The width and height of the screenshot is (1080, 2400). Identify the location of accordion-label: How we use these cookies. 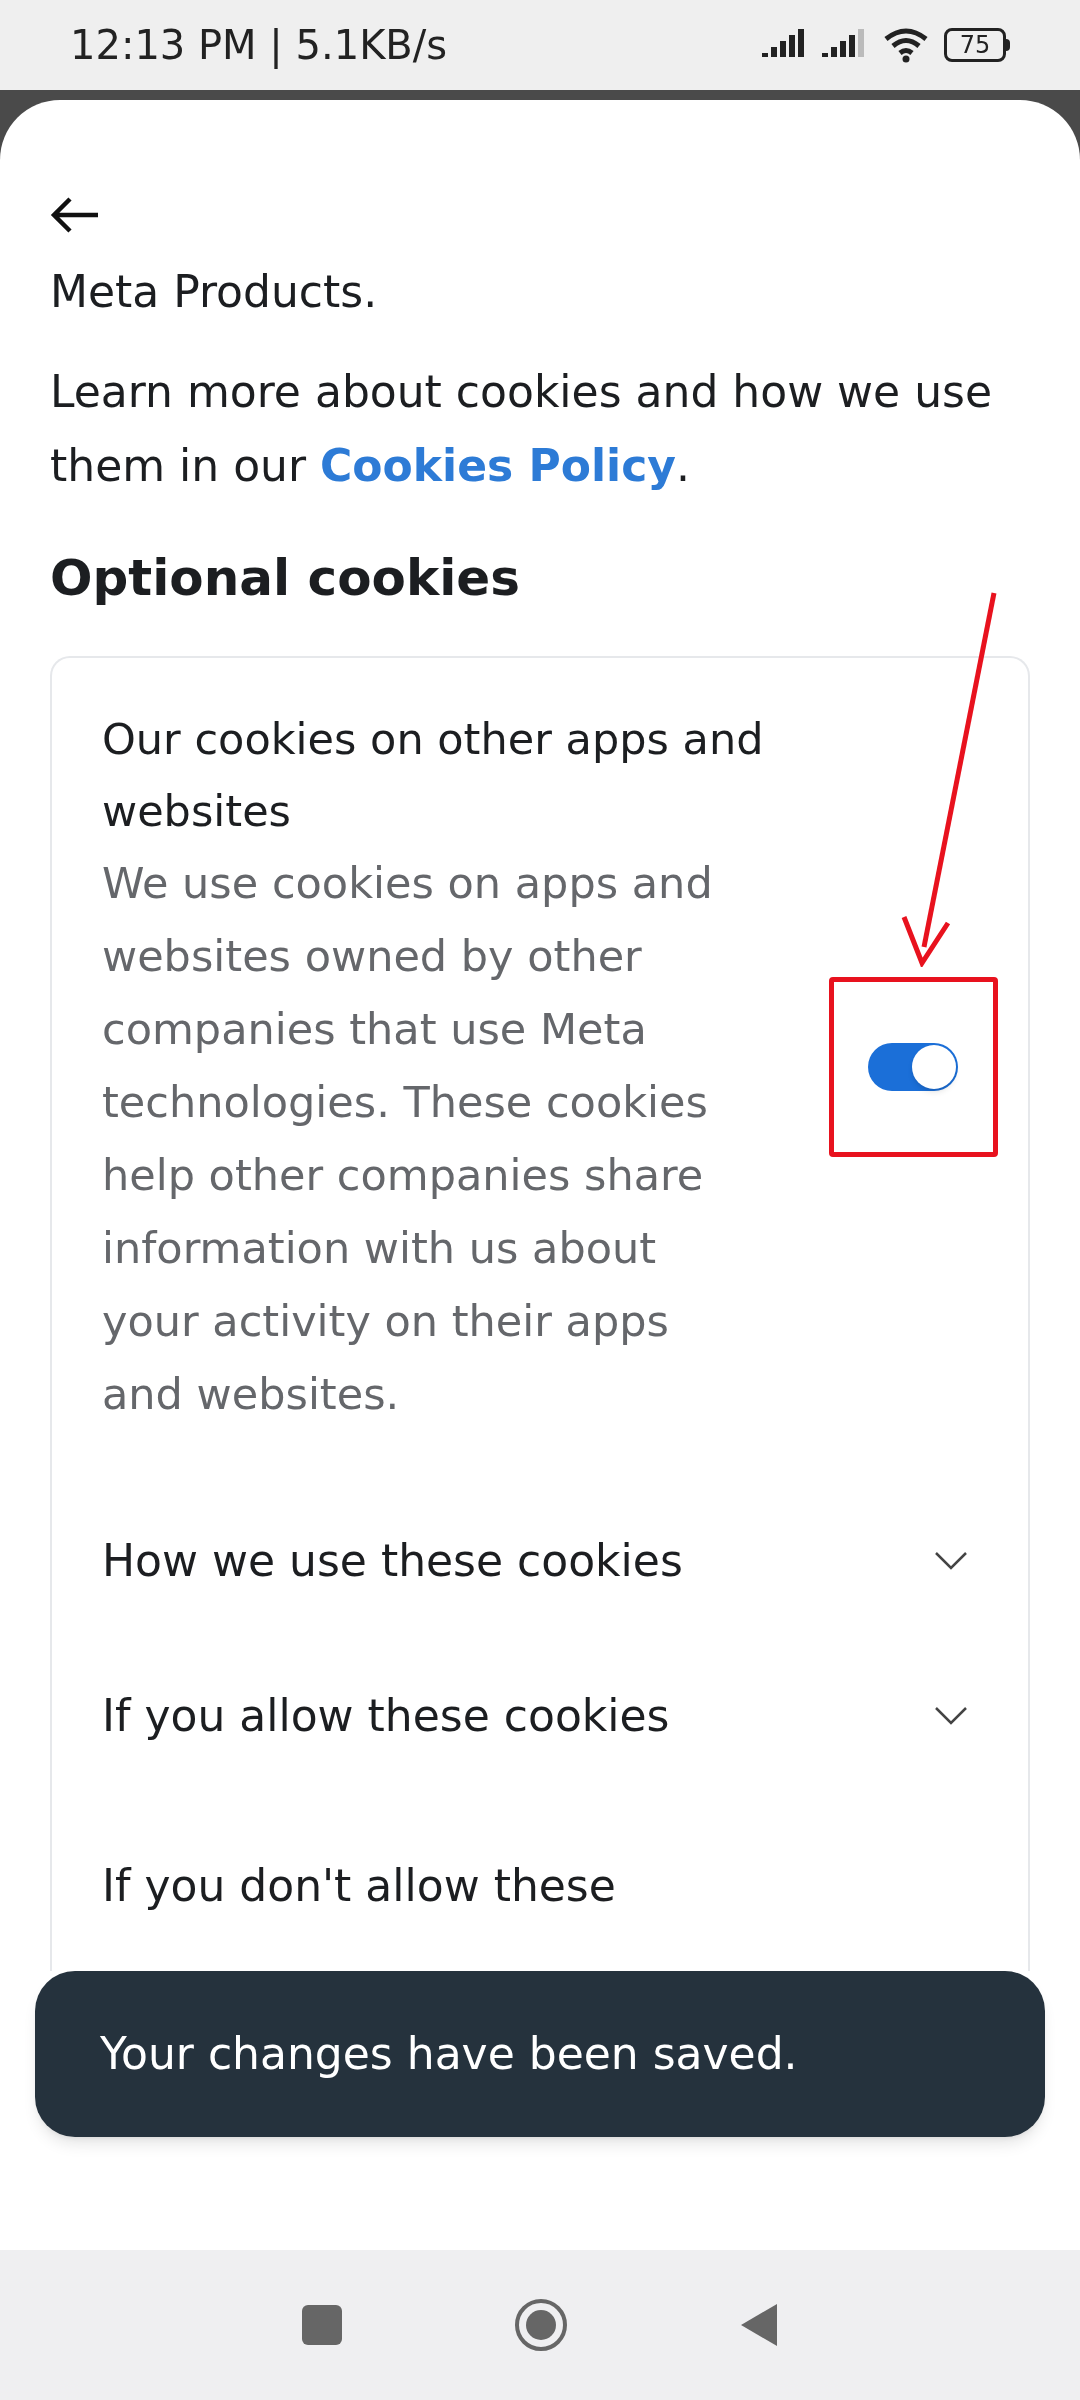
(392, 1561).